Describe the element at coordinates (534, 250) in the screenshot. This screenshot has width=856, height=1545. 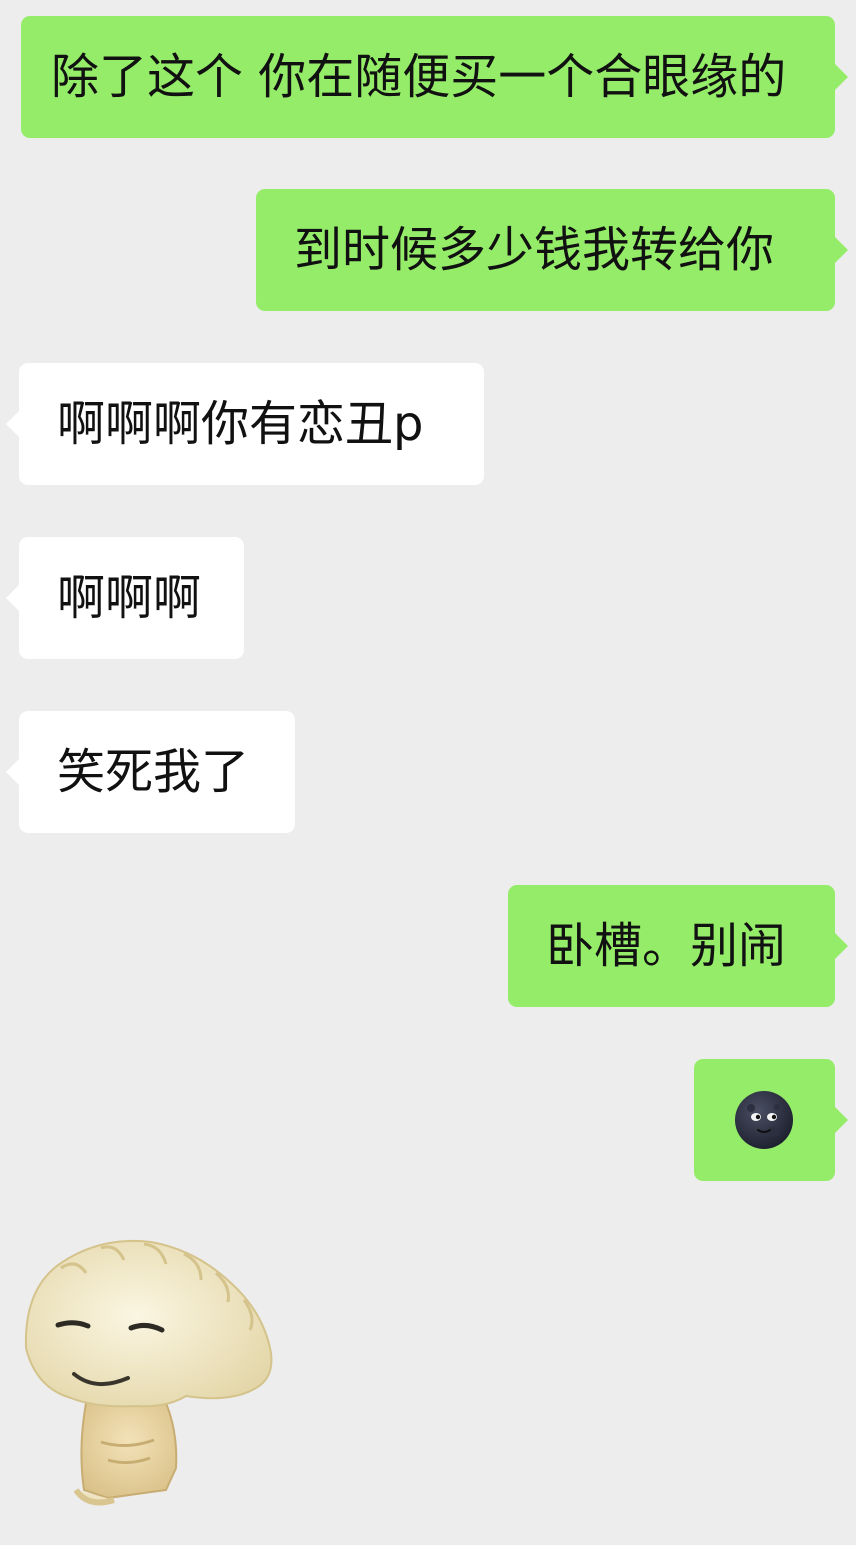
I see `message-text: 到时候多少钱我转给你` at that location.